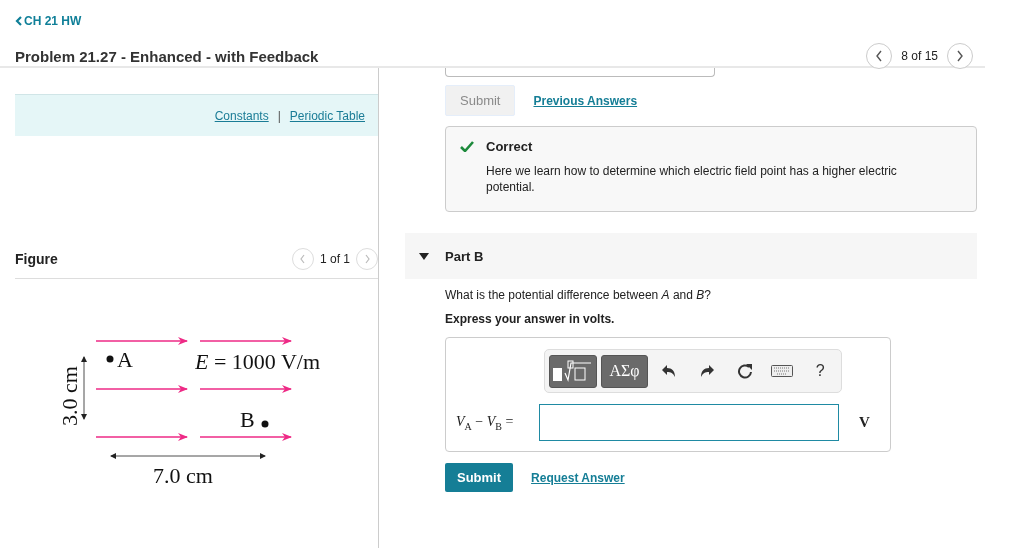 The image size is (1024, 549). Describe the element at coordinates (485, 422) in the screenshot. I see `answer-label: V$_{A}$ − V$_{B}$ =` at that location.